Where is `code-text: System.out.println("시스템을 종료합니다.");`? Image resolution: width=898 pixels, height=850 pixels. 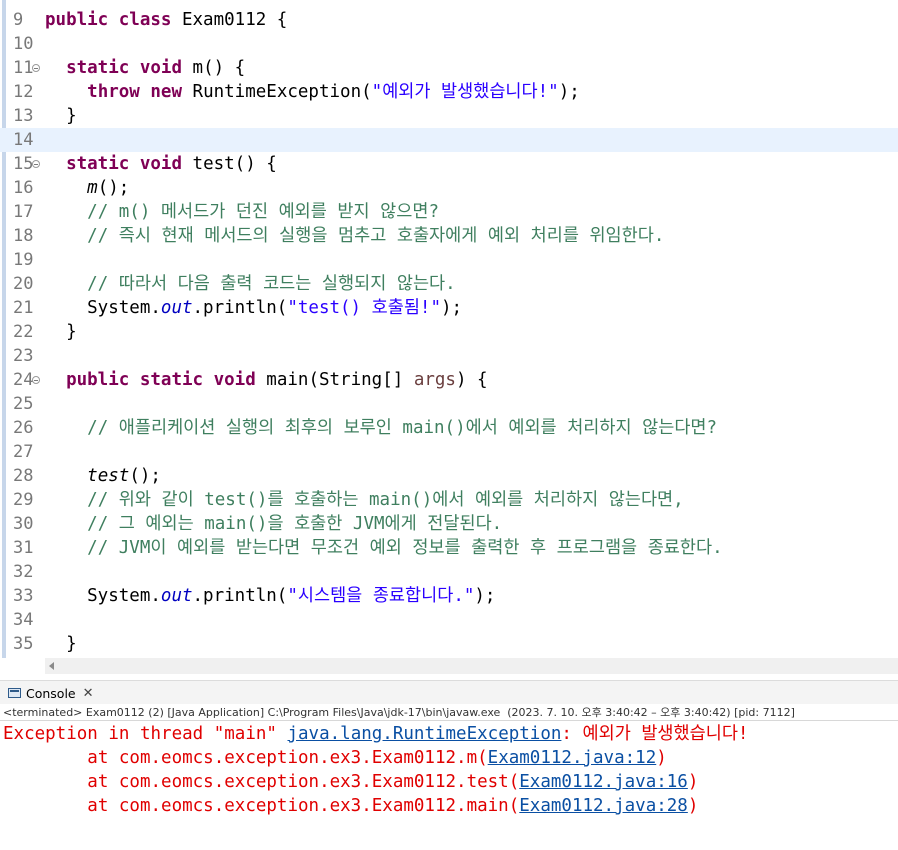
code-text: System.out.println("시스템을 종료합니다."); is located at coordinates (270, 596).